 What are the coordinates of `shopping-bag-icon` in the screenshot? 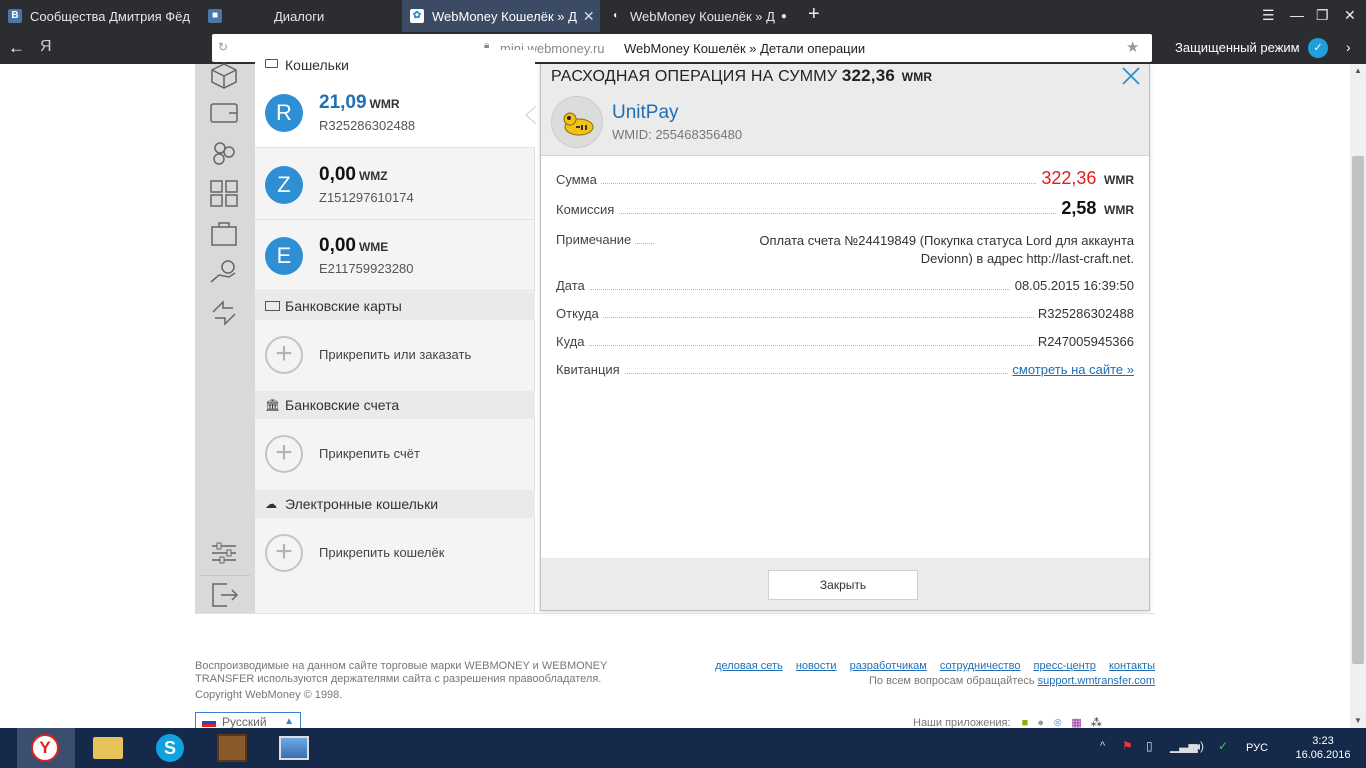 It's located at (224, 233).